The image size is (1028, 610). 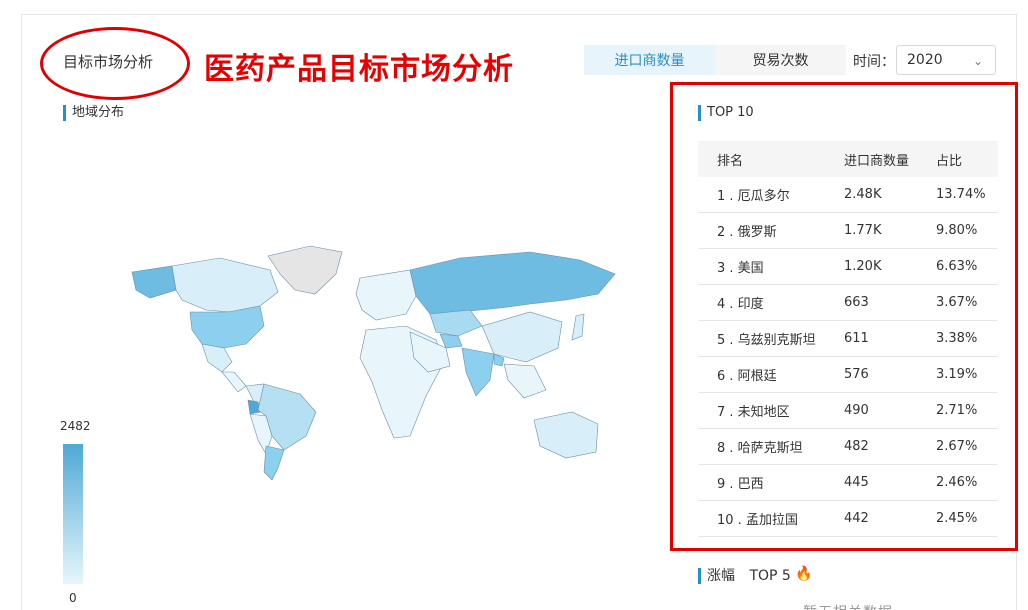 I want to click on table-row: 9 . 巴西 445 2.46%, so click(x=848, y=483).